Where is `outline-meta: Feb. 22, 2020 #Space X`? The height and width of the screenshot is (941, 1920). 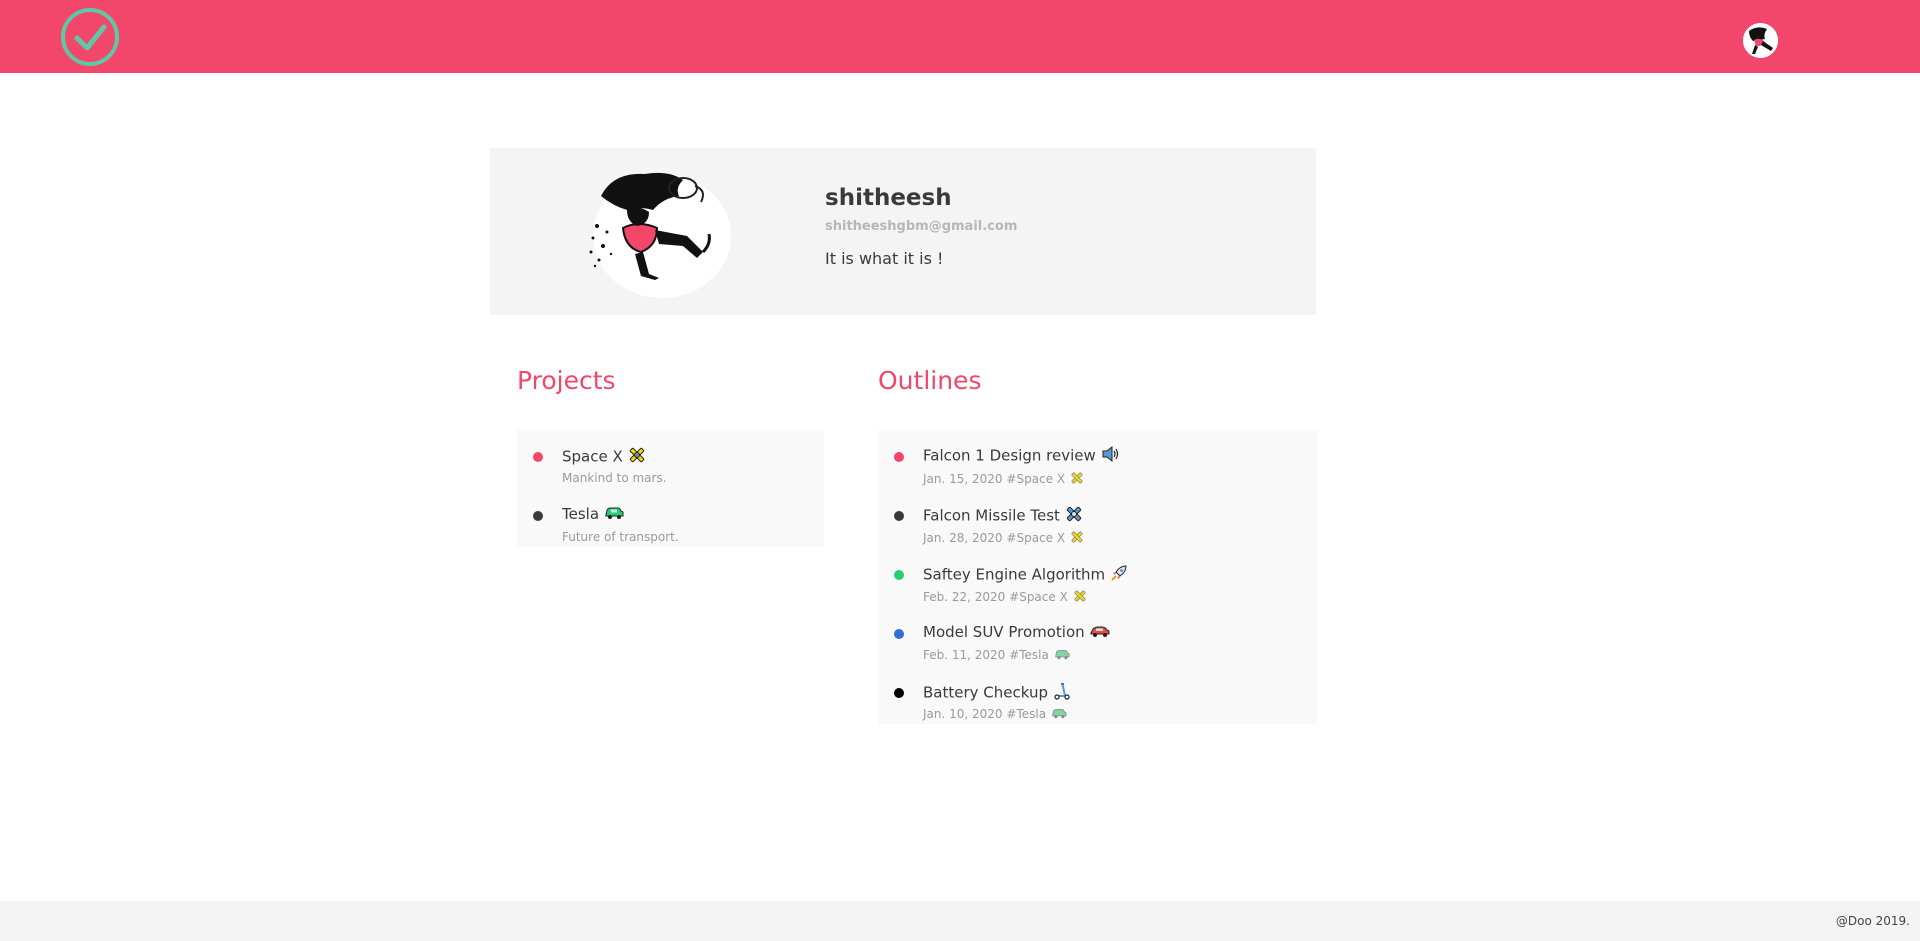 outline-meta: Feb. 22, 2020 #Space X is located at coordinates (1005, 597).